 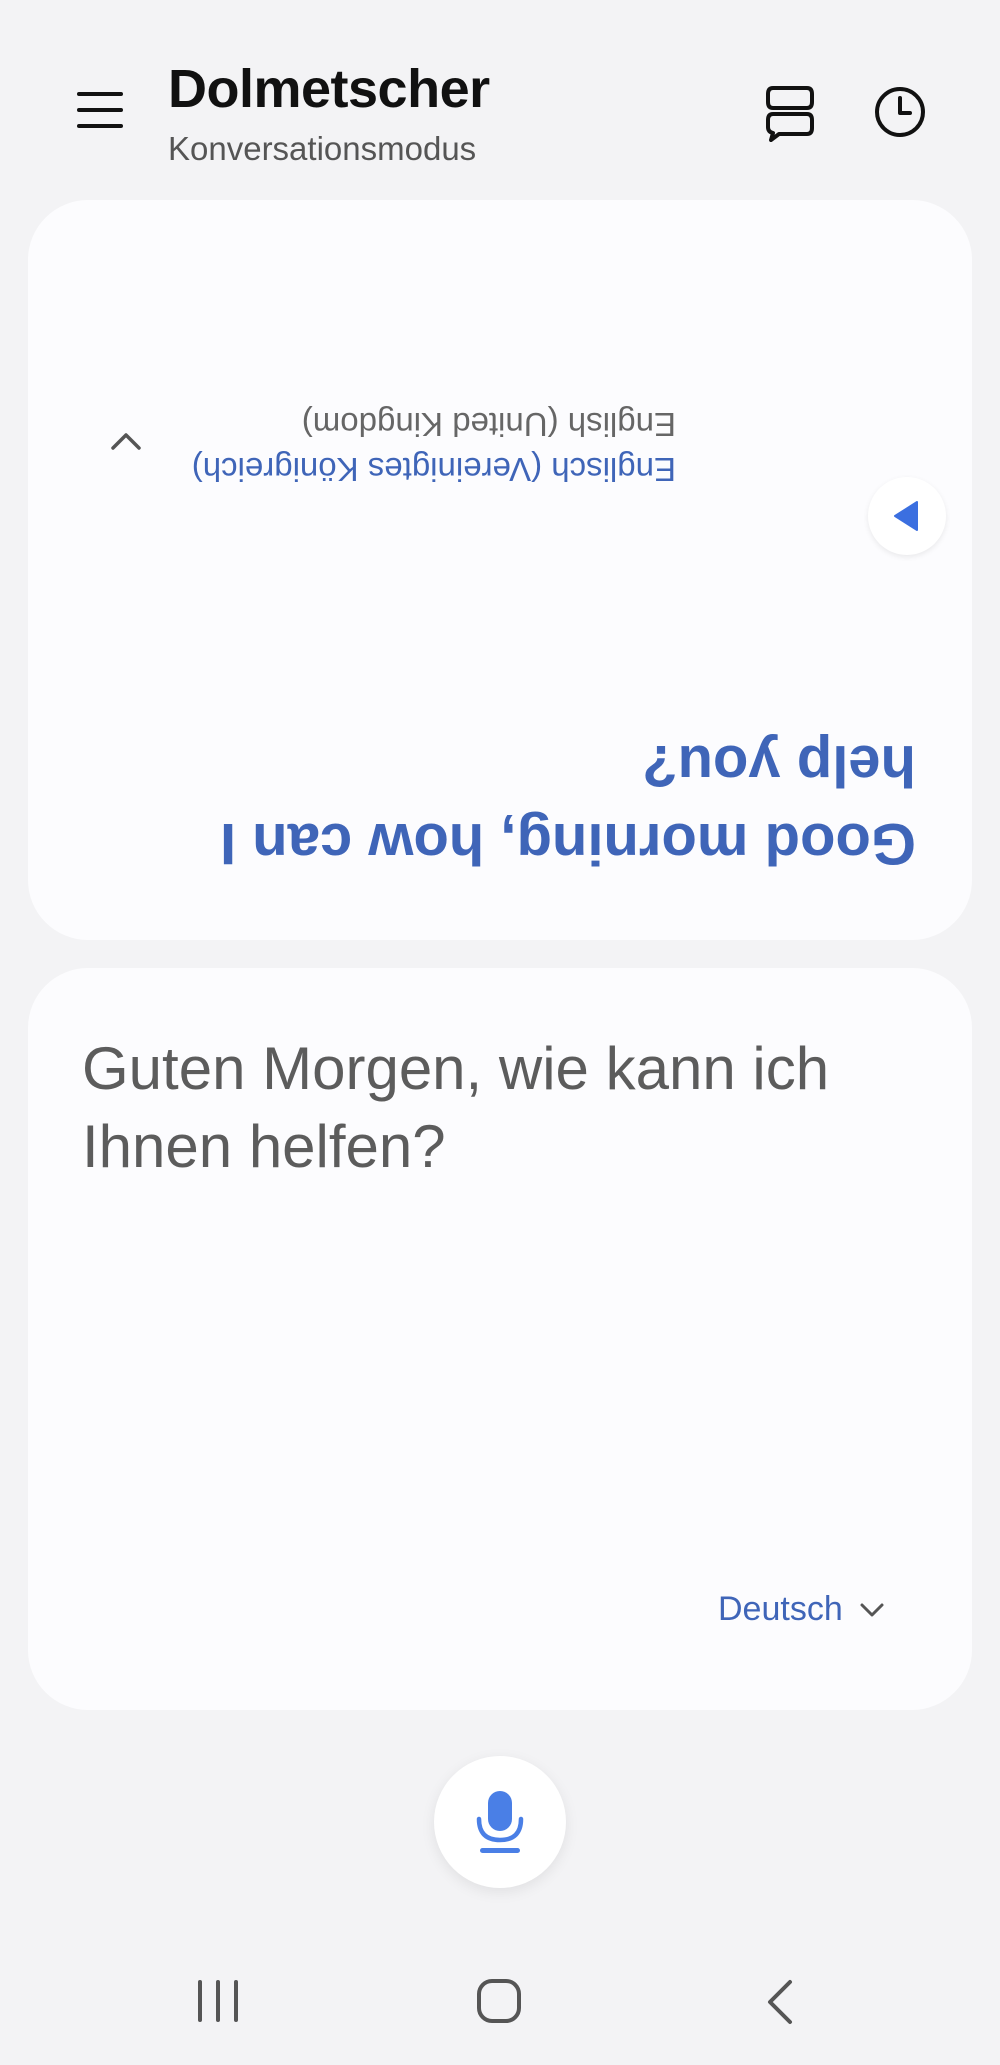 I want to click on page-subtitle: Konversationsmodus, so click(x=322, y=148).